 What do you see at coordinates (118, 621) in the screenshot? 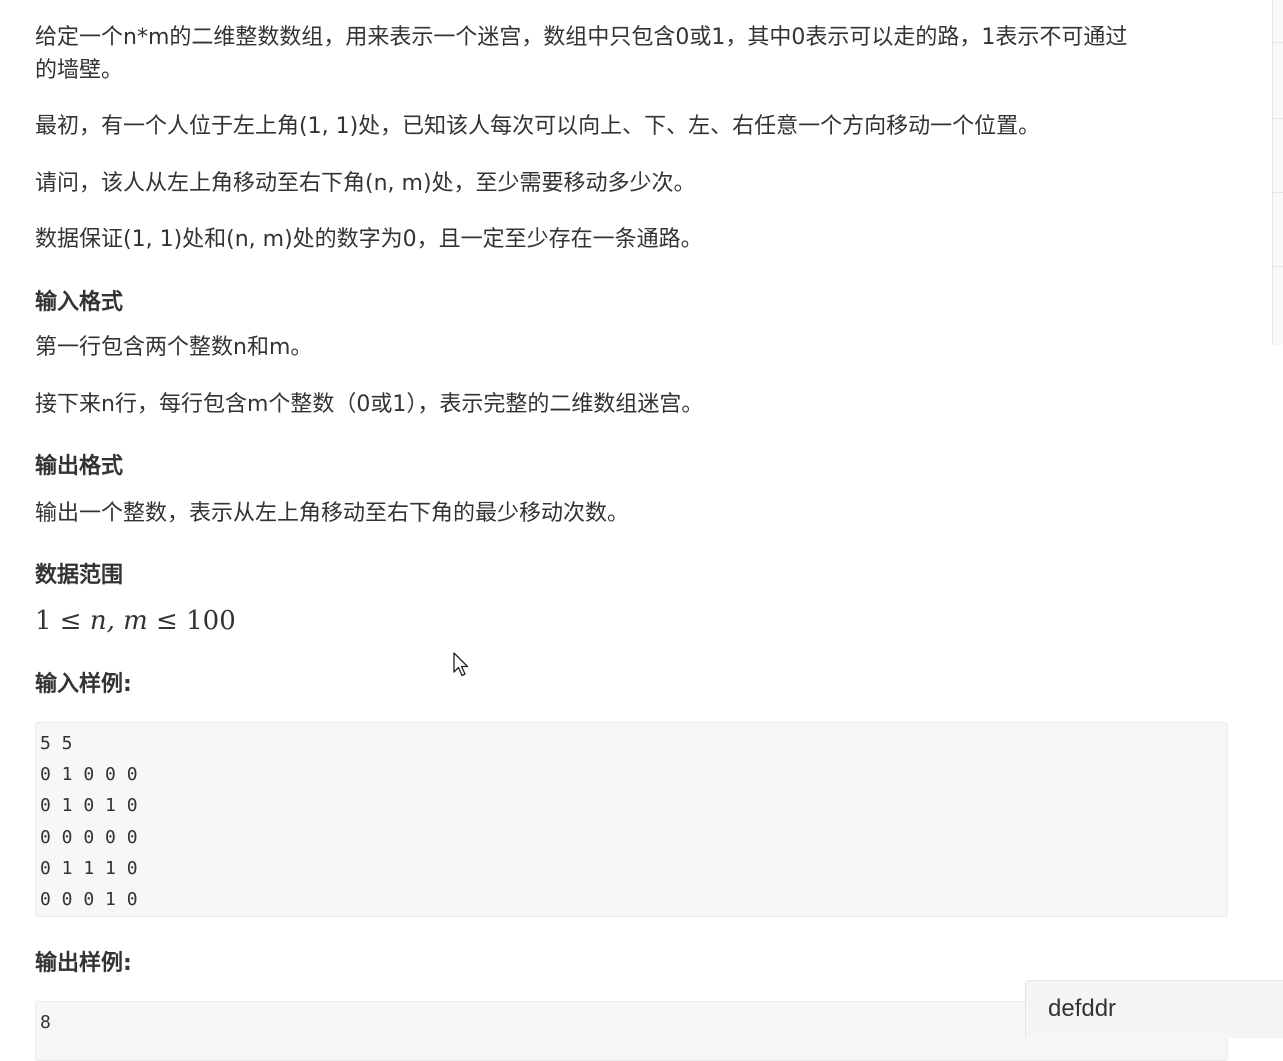
I see `formula-vars: n, m` at bounding box center [118, 621].